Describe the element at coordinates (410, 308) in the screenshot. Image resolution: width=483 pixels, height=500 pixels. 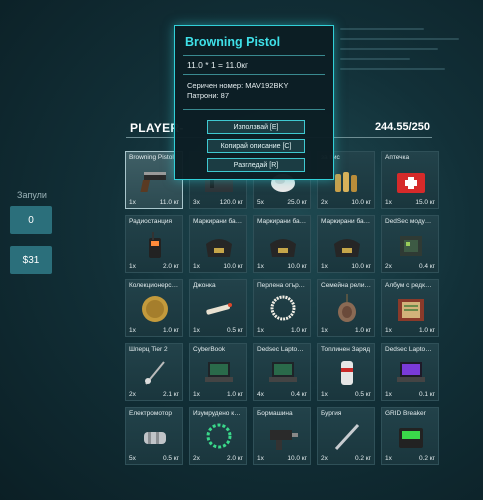
I see `inventory-slot: Албум с редки ... 1x 1.0 кг` at that location.